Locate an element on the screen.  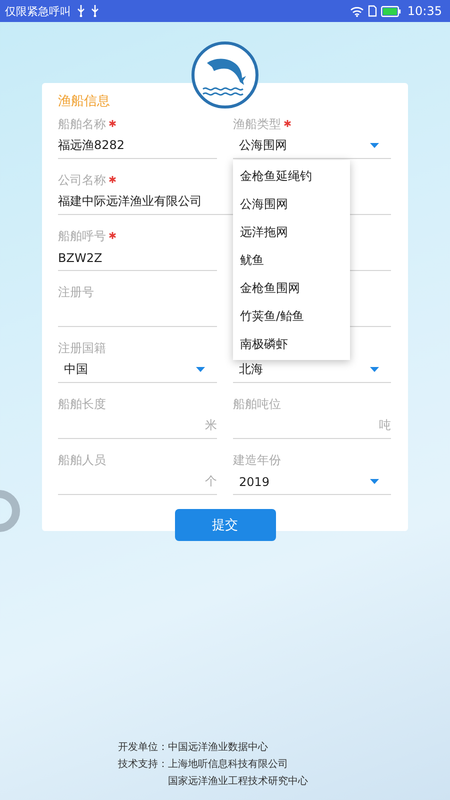
footer-label: 开发单位： is located at coordinates (143, 747).